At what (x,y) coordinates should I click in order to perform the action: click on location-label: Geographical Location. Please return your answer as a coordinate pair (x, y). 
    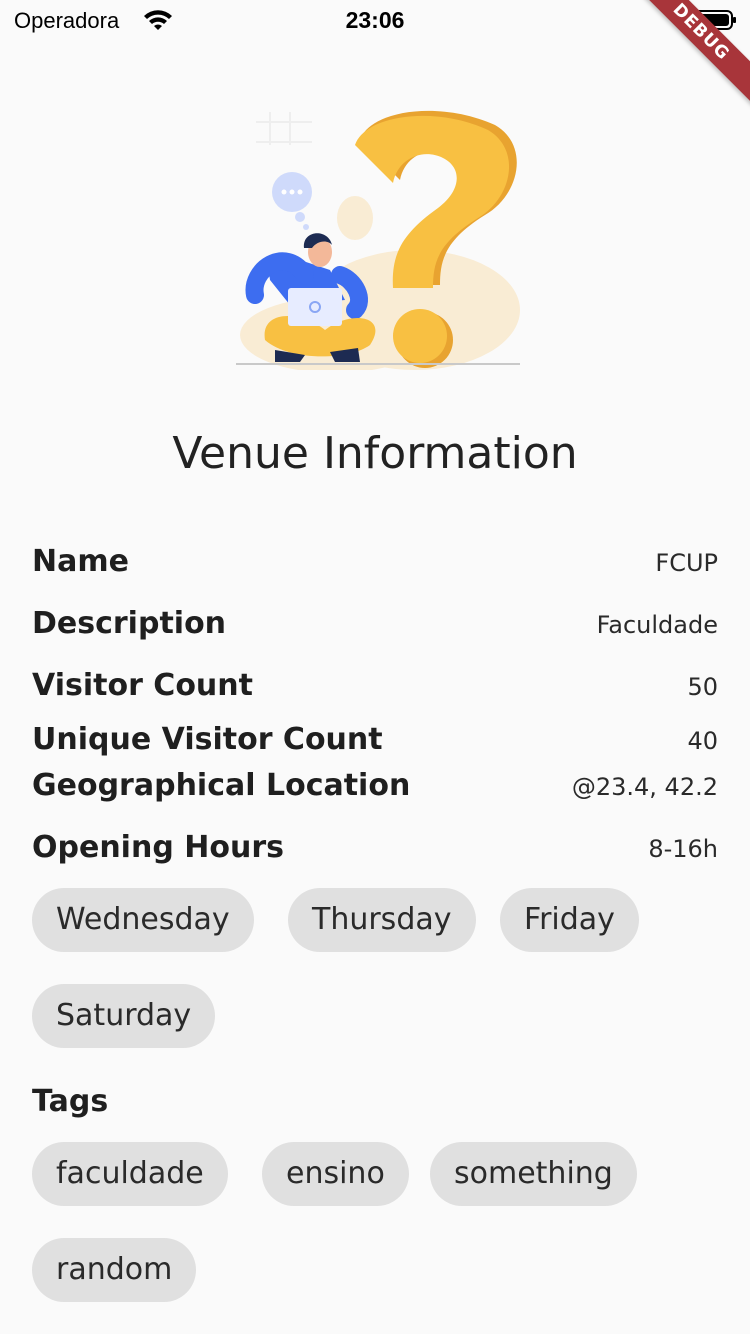
    Looking at the image, I should click on (221, 785).